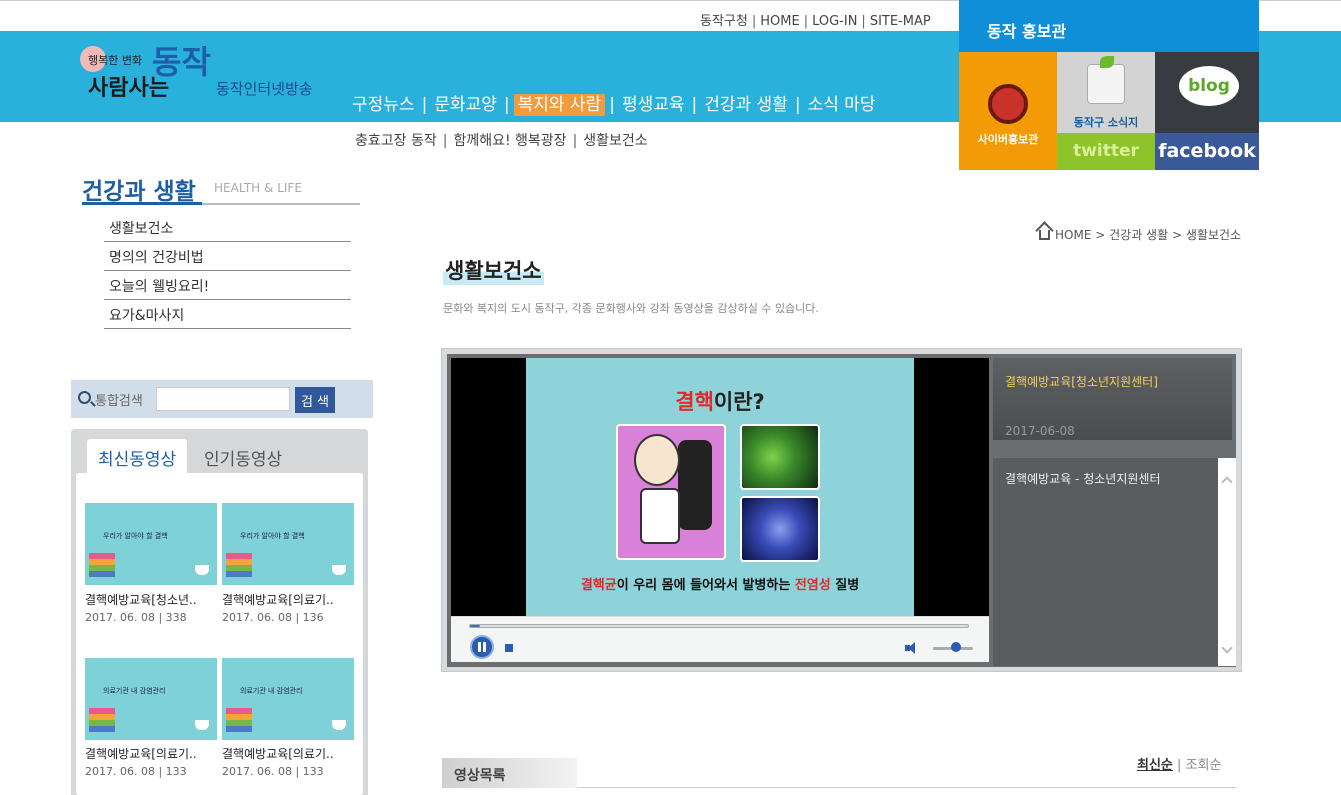 This screenshot has width=1341, height=795. I want to click on chevron-up-icon, so click(1227, 482).